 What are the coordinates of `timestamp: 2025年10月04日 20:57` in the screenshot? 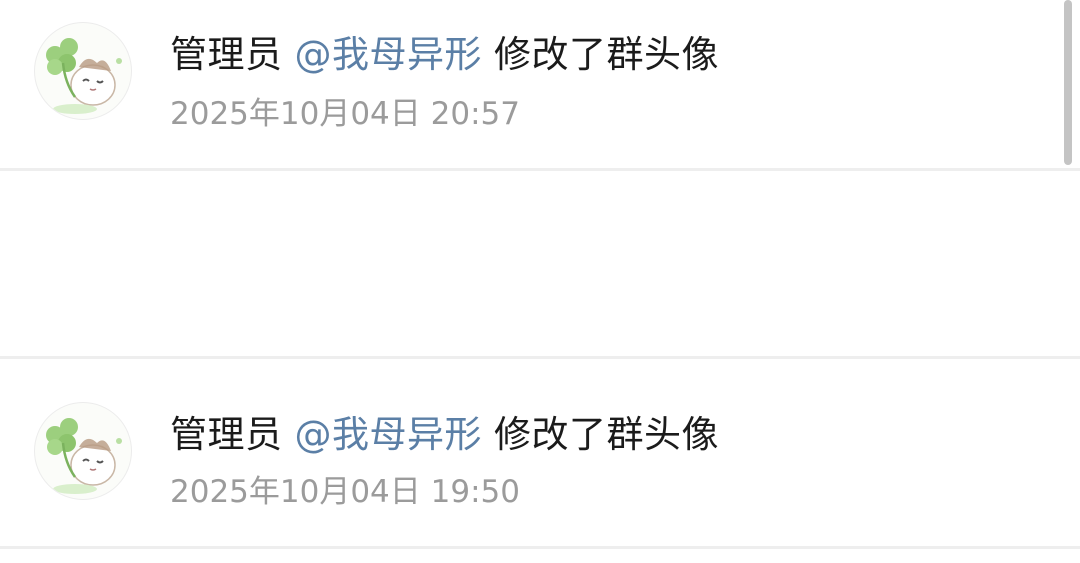 It's located at (345, 114).